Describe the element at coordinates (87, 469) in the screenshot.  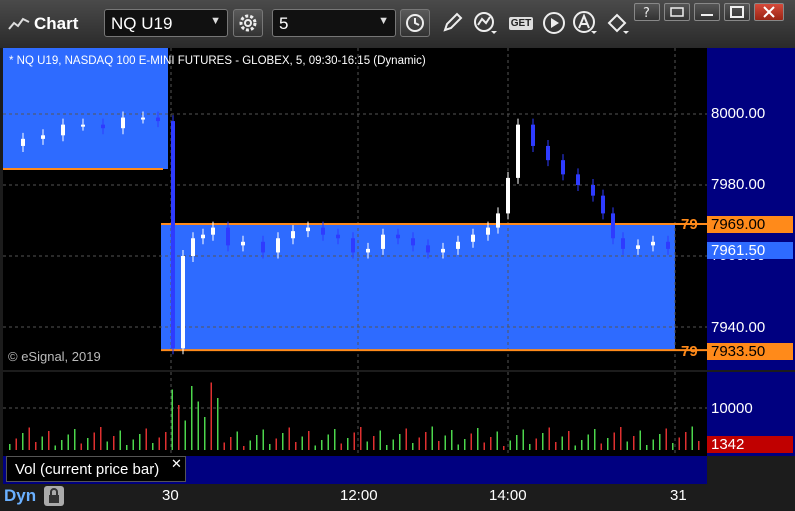
I see `volume-legend-label: Vol (current price bar)` at that location.